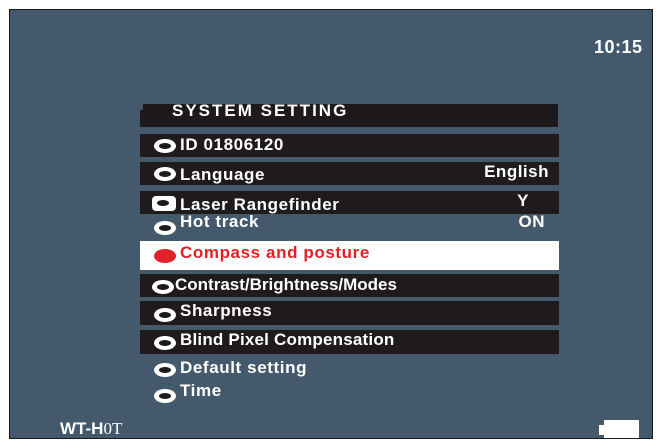  Describe the element at coordinates (220, 221) in the screenshot. I see `menu-item-label: Hot track` at that location.